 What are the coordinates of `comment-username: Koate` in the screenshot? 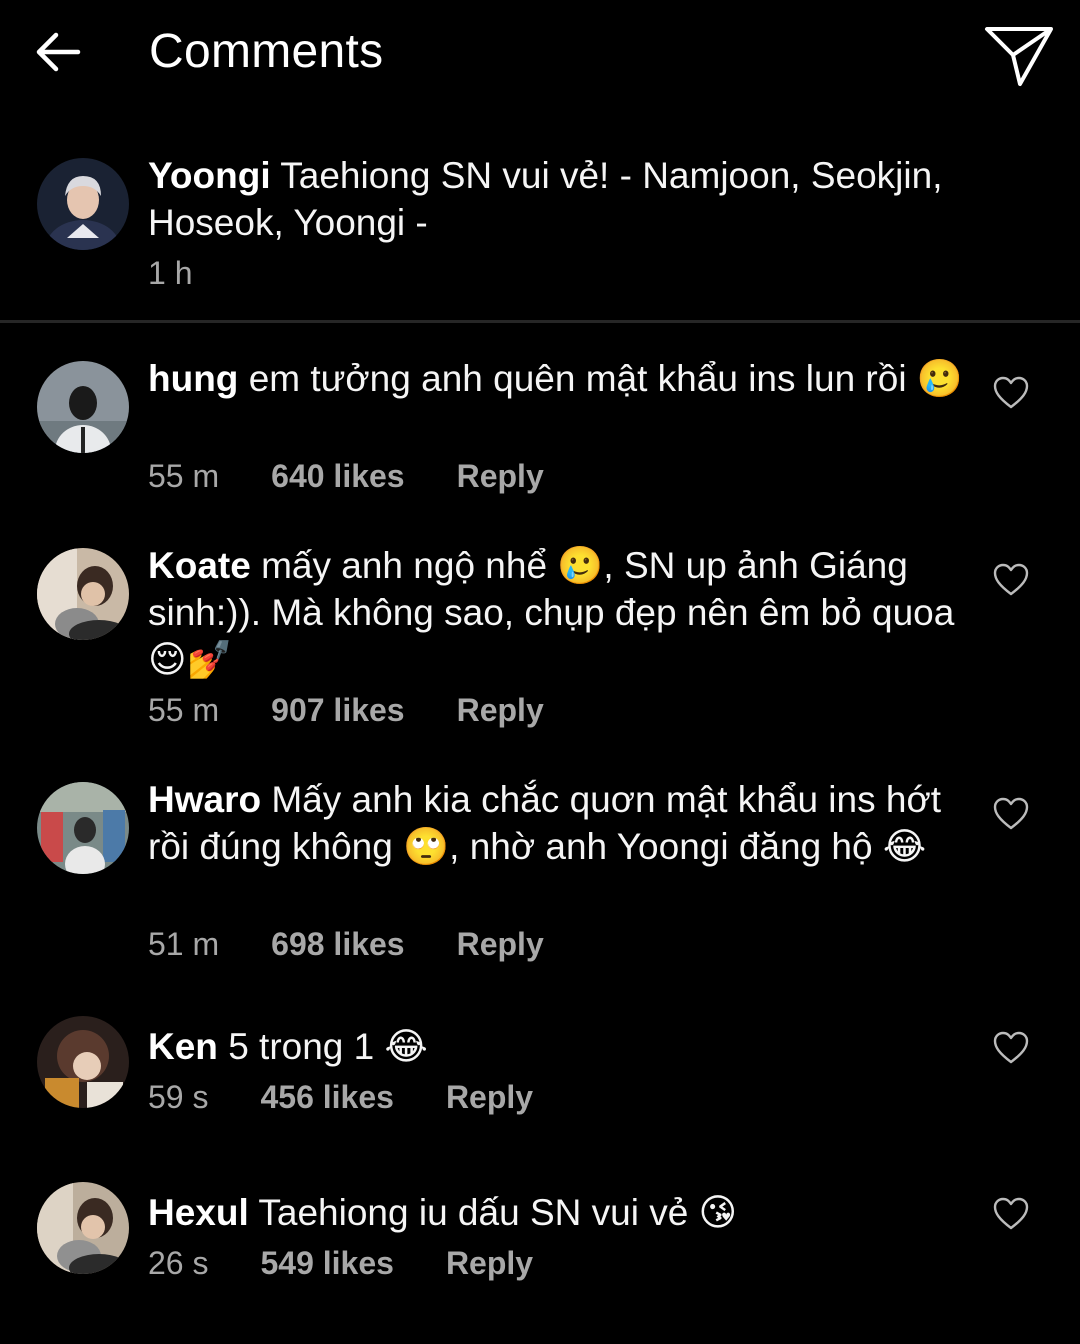 It's located at (199, 565).